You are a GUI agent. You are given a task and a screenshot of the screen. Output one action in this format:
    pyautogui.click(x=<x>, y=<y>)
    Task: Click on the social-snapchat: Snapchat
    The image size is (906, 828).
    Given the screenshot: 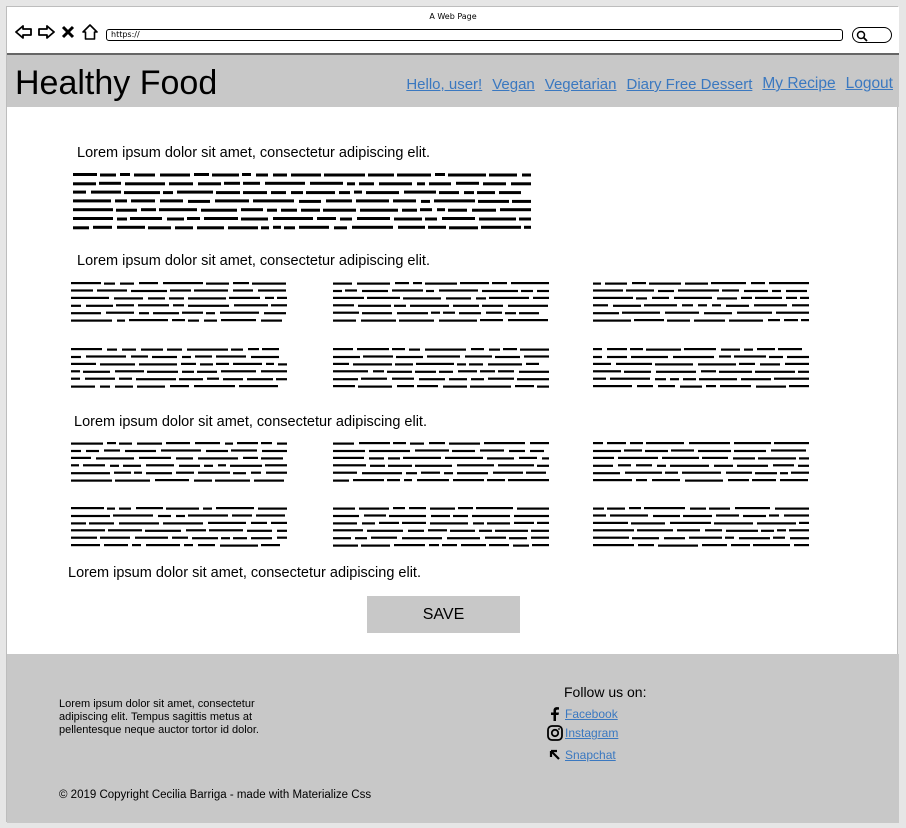 What is the action you would take?
    pyautogui.click(x=581, y=755)
    